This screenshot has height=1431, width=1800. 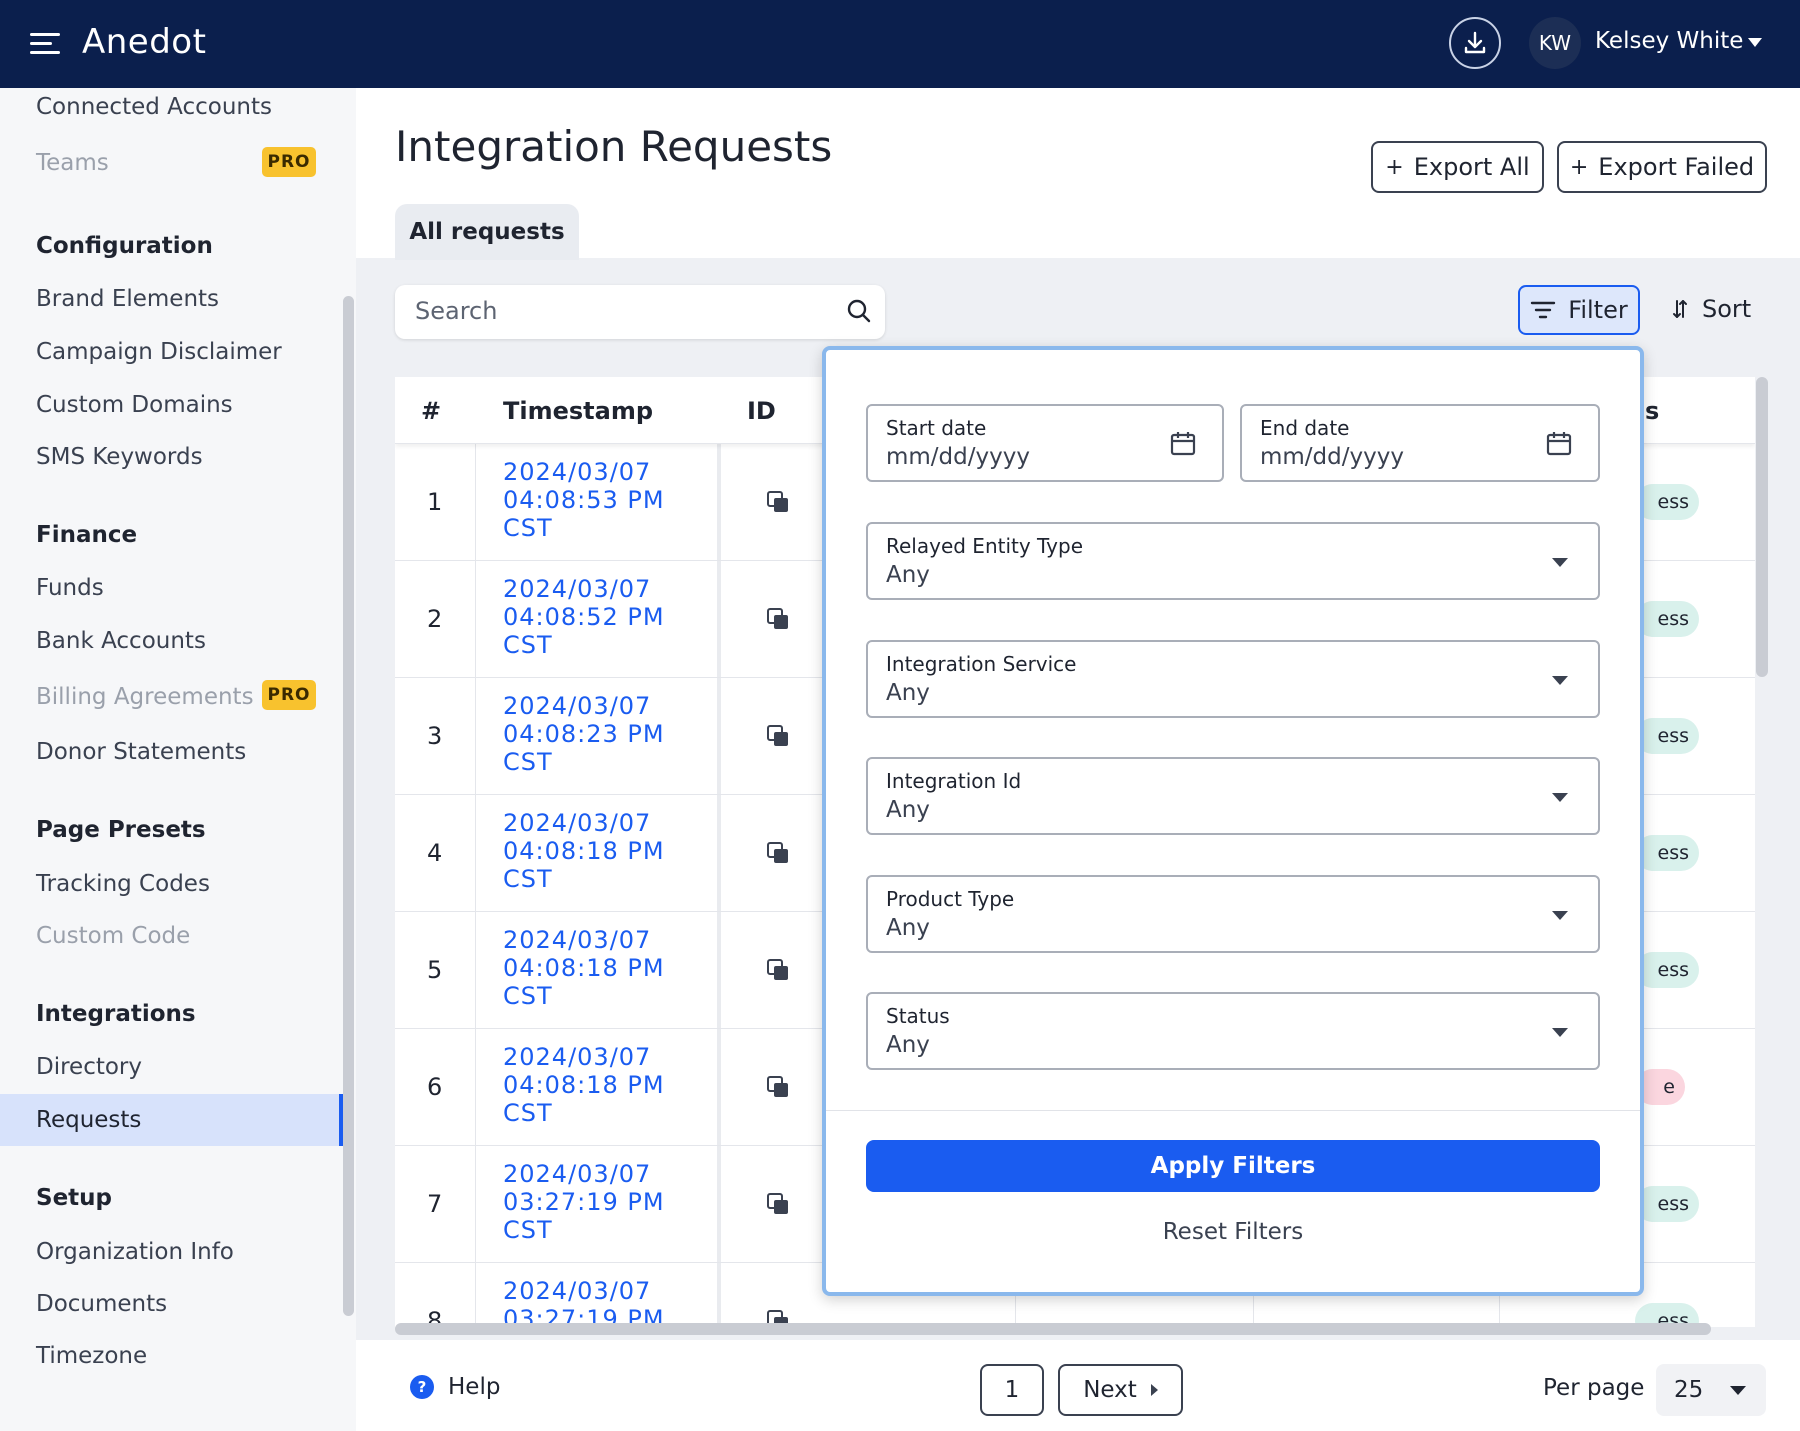 I want to click on export-failed-button: + Export Failed, so click(x=1662, y=167).